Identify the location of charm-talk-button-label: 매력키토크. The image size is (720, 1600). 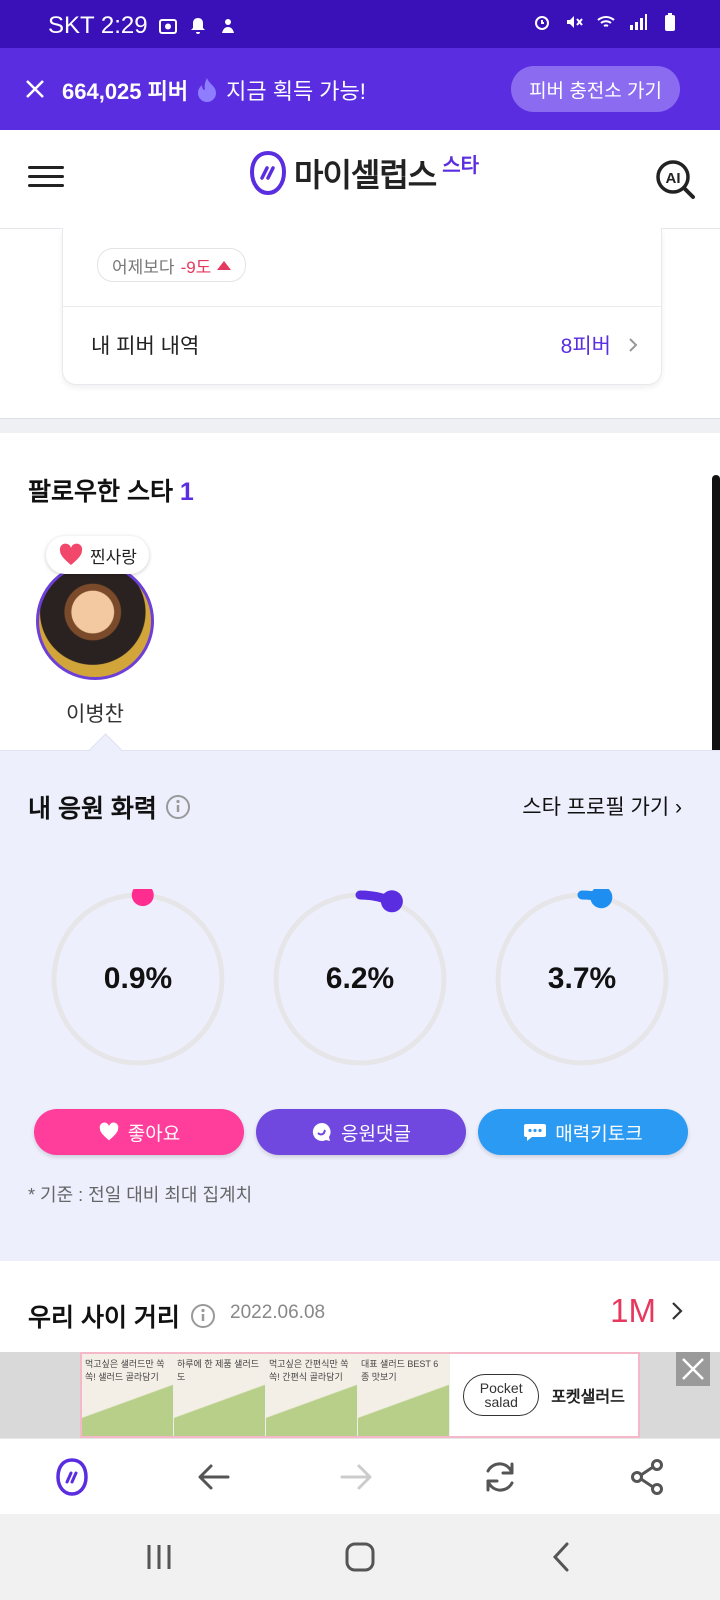
(599, 1134).